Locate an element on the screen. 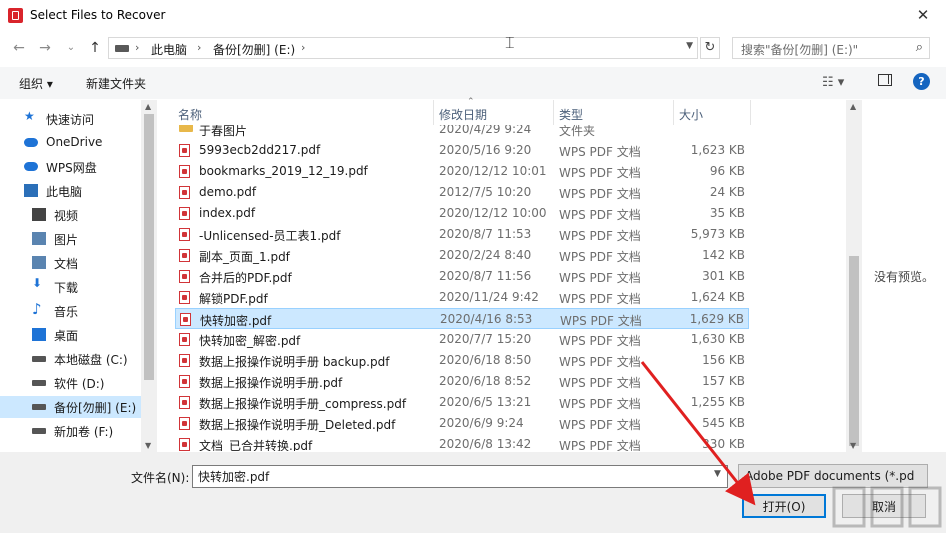 The height and width of the screenshot is (533, 946). mouse-cursor-icon: ⌶ is located at coordinates (510, 42).